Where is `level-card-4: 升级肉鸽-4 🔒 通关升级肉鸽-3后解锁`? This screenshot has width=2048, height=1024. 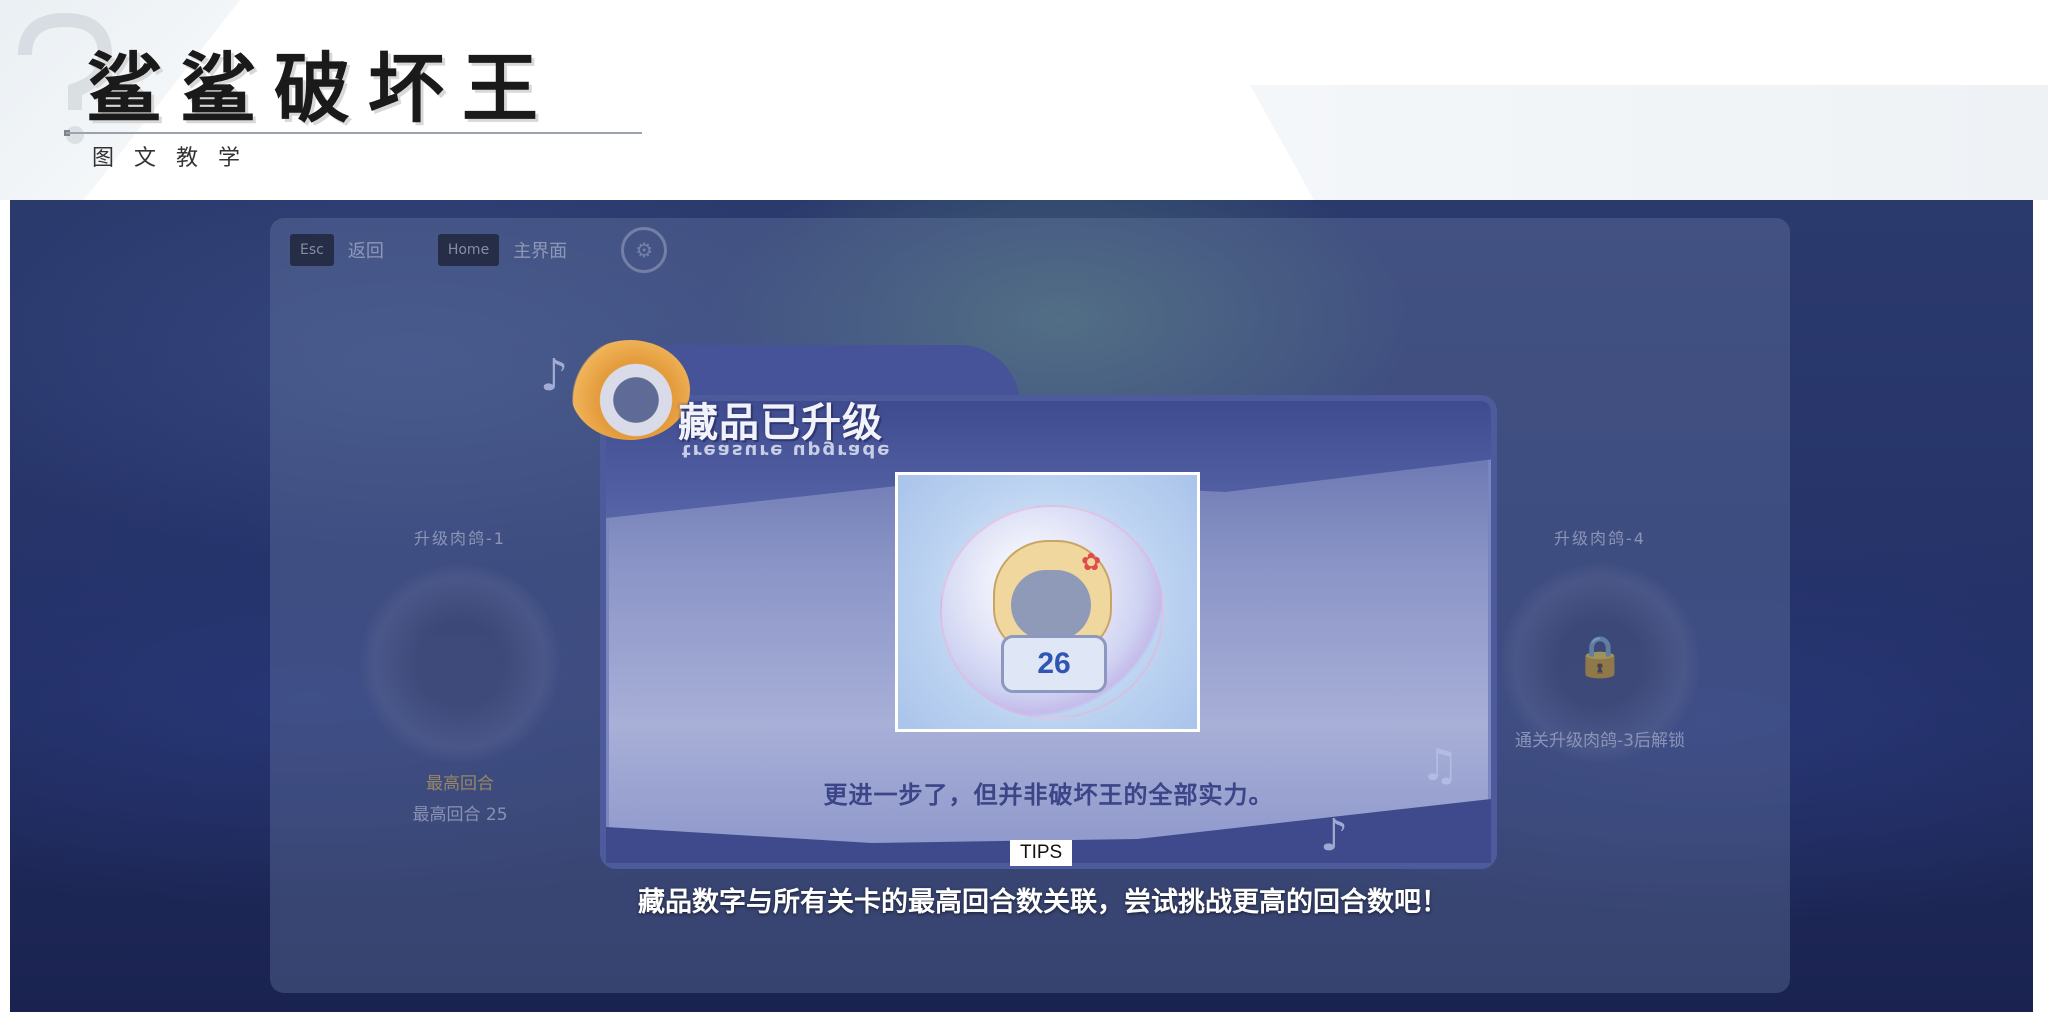 level-card-4: 升级肉鸽-4 🔒 通关升级肉鸽-3后解锁 is located at coordinates (1600, 683).